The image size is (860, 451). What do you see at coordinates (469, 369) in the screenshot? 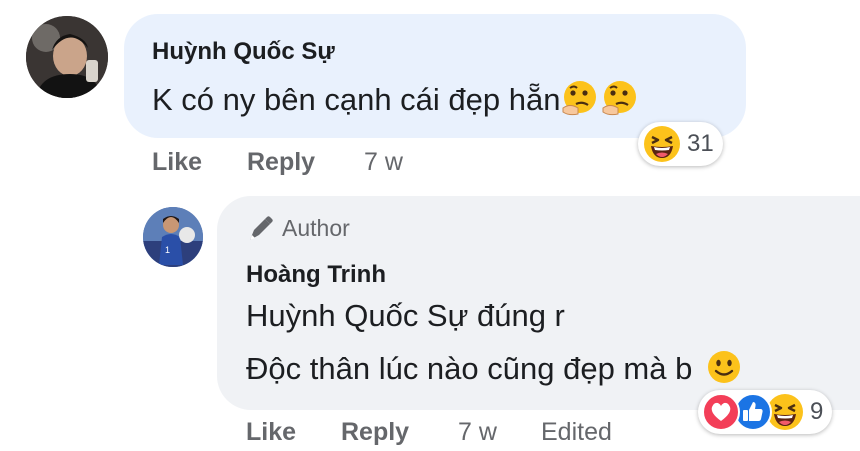
I see `reply-text-line2-body: Độc thân lúc nào cũng đẹp mà b` at bounding box center [469, 369].